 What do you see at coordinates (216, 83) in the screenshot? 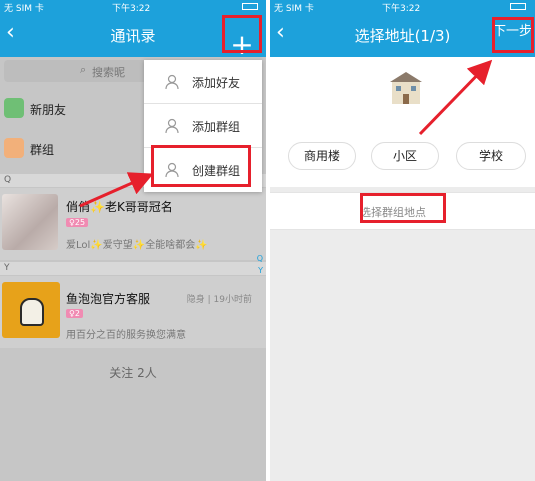
I see `menu-label: 添加好友` at bounding box center [216, 83].